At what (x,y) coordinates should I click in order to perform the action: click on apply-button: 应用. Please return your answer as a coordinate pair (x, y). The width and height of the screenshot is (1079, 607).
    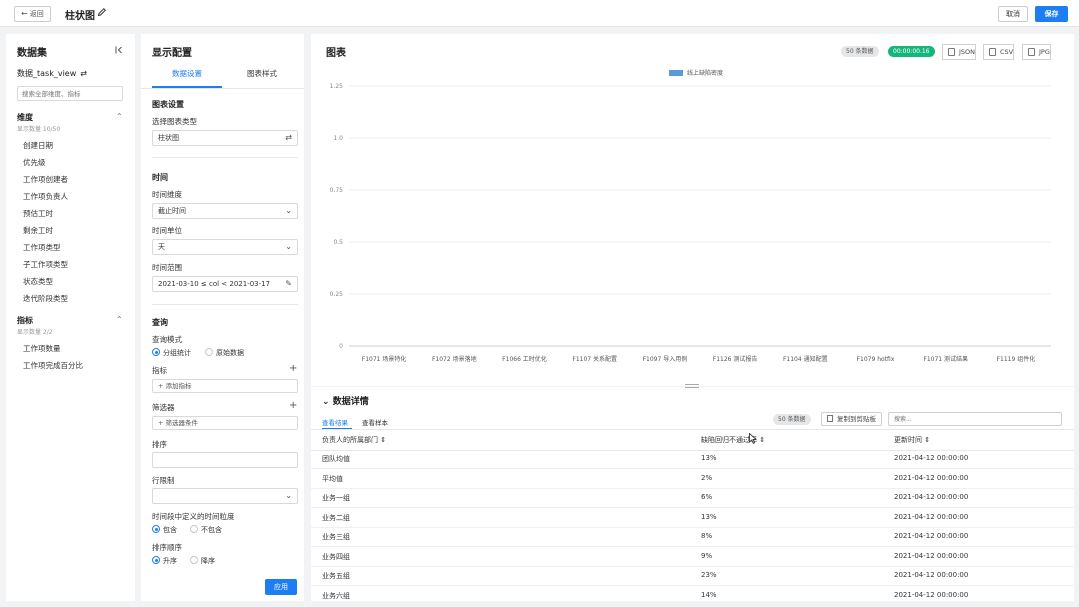
    Looking at the image, I should click on (281, 587).